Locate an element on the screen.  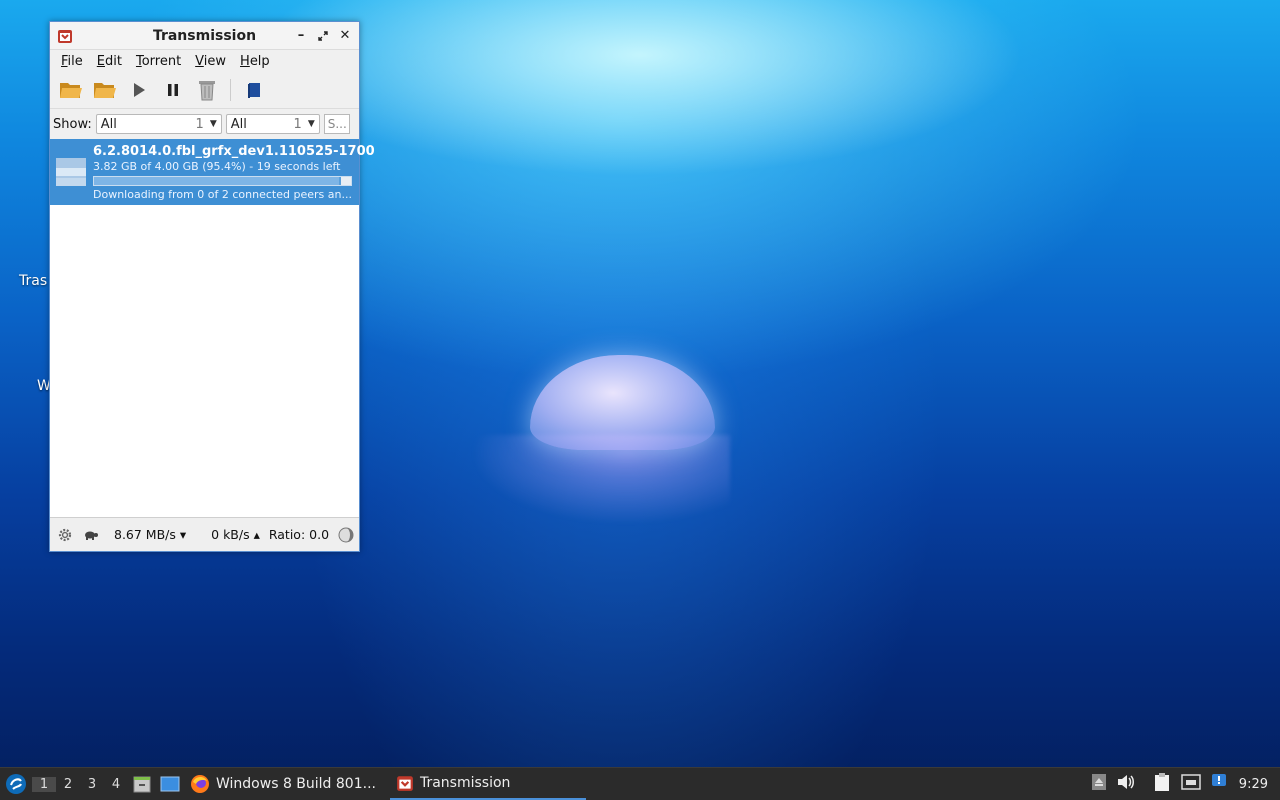
start-menu-button is located at coordinates (16, 784).